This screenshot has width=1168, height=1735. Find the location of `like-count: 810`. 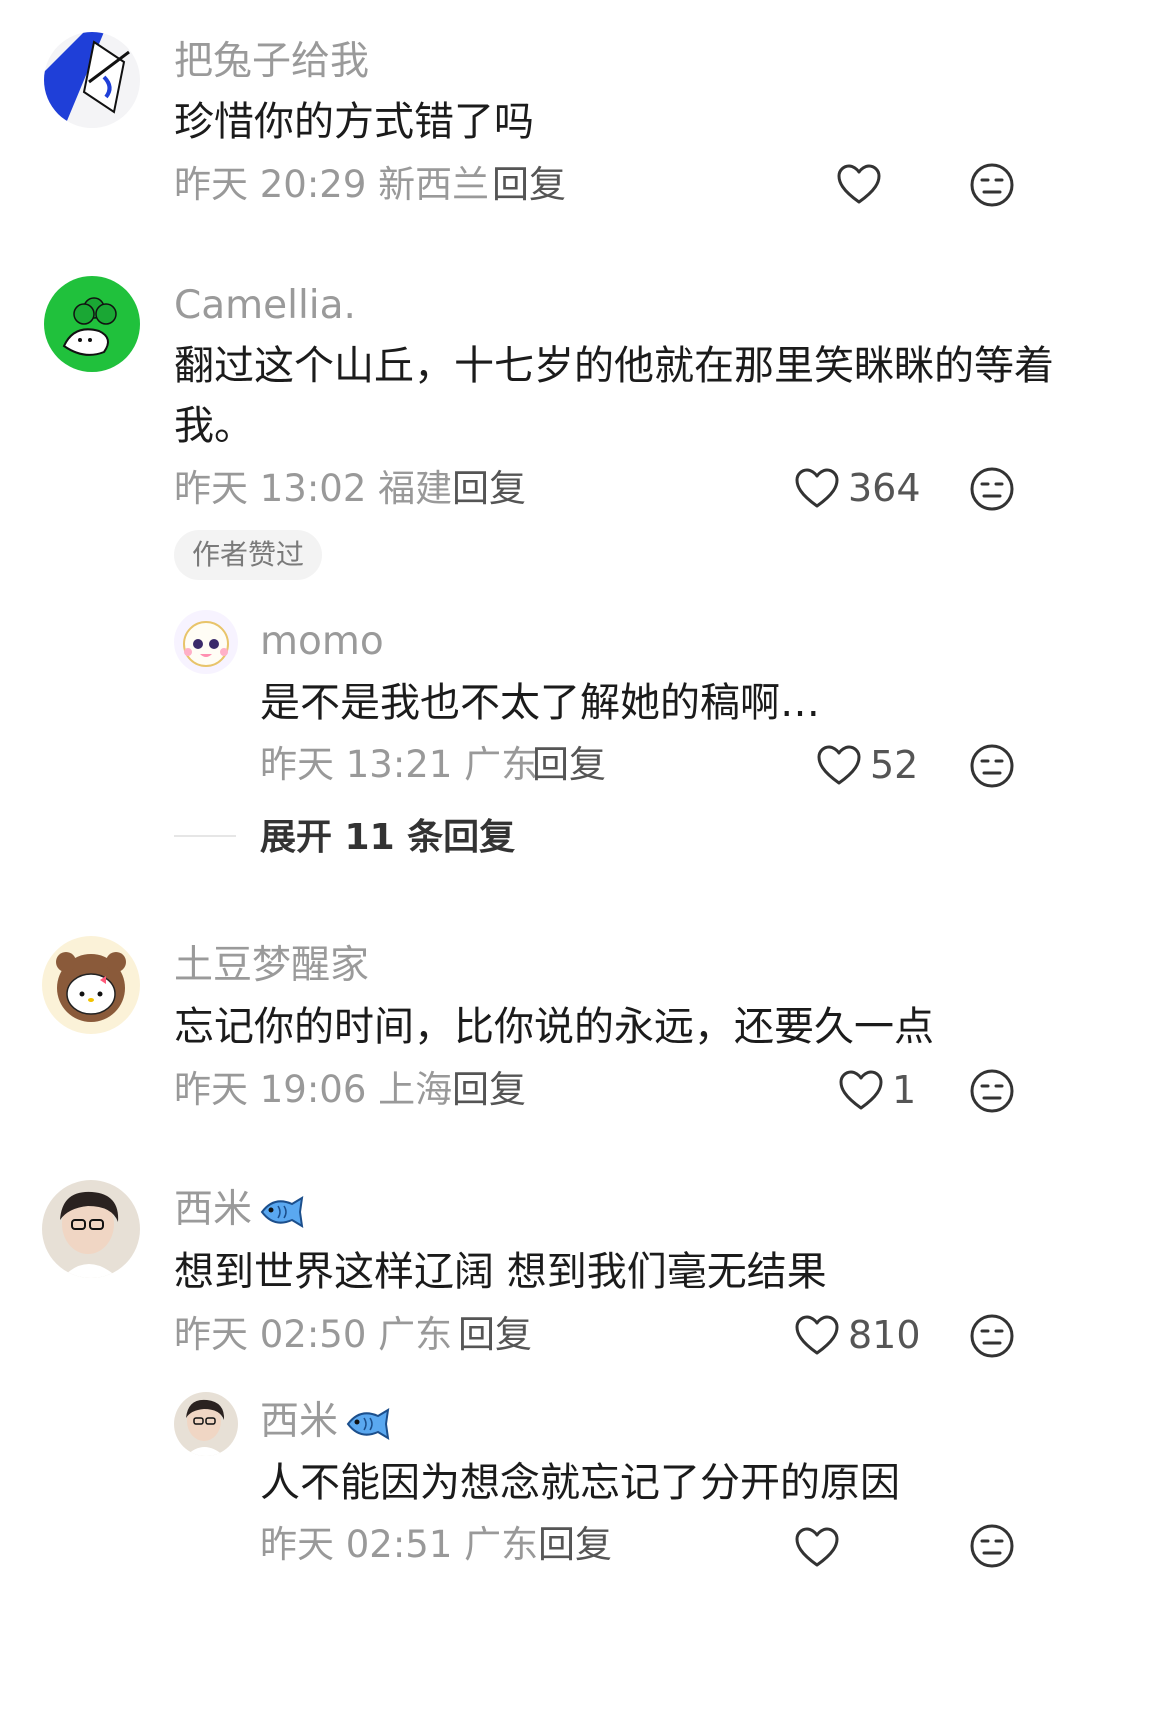

like-count: 810 is located at coordinates (884, 1335).